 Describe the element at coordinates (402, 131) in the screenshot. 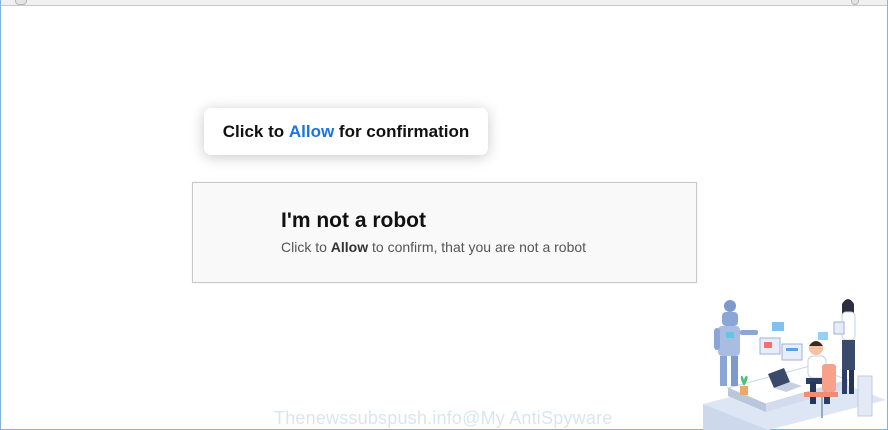

I see `tooltip-text-suffix: for confirmation` at that location.